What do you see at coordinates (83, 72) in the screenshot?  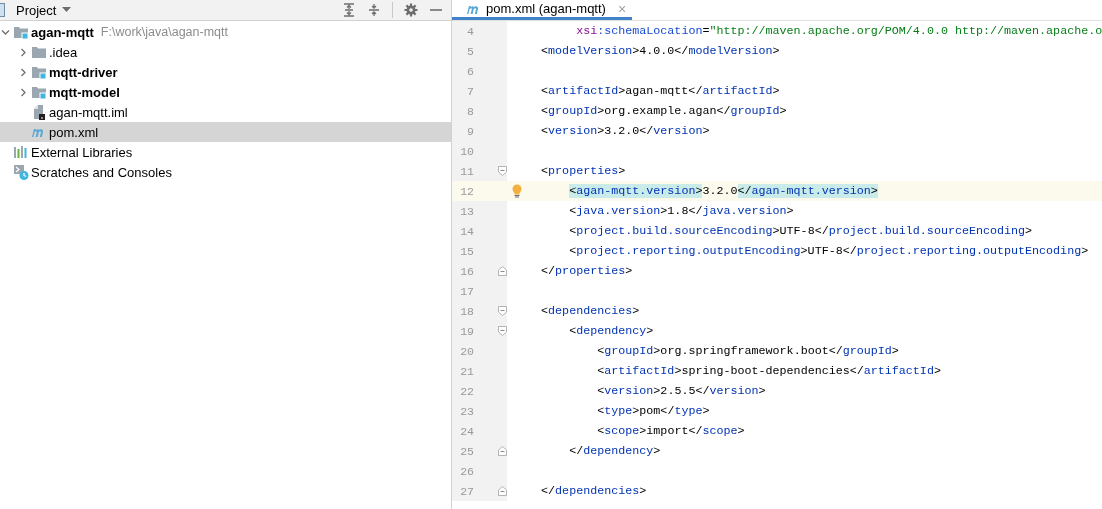 I see `tree-item-label: mqtt-driver` at bounding box center [83, 72].